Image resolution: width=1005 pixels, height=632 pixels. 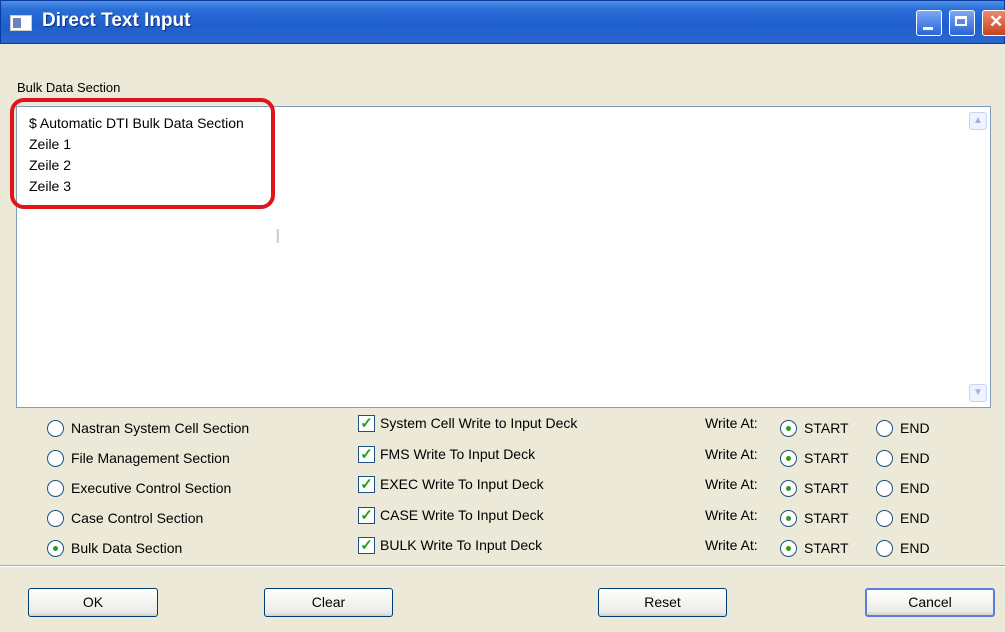 I want to click on ok-button: OK, so click(x=93, y=602).